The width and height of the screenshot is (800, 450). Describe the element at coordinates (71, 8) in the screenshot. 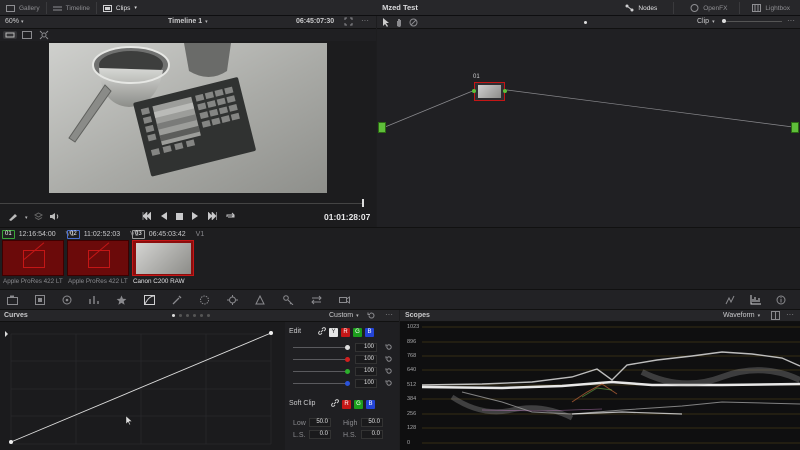

I see `timeline-button: Timeline` at that location.